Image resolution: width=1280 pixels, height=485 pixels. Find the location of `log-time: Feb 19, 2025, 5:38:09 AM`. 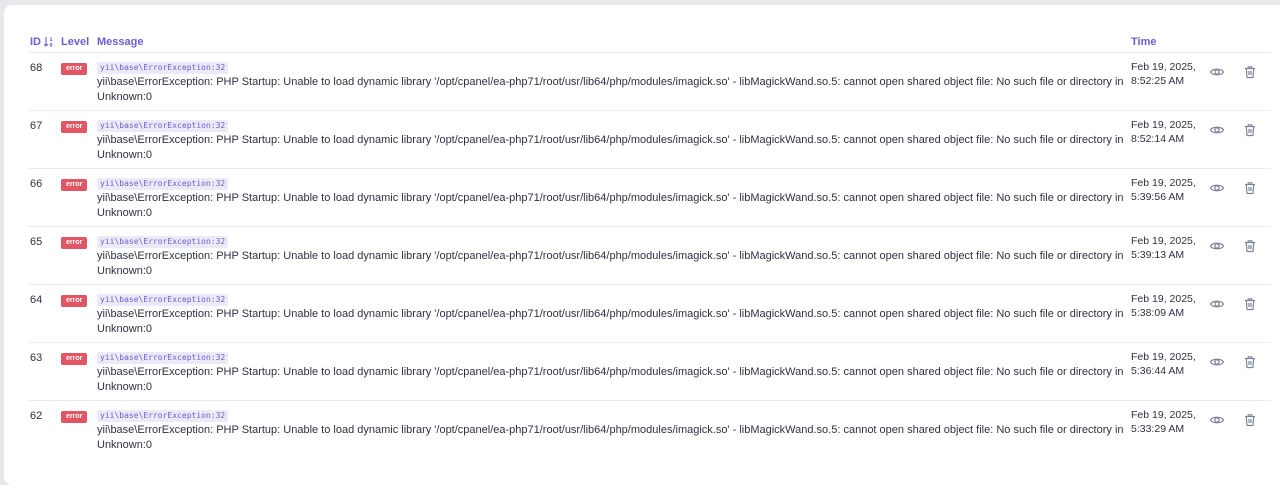

log-time: Feb 19, 2025, 5:38:09 AM is located at coordinates (1167, 306).